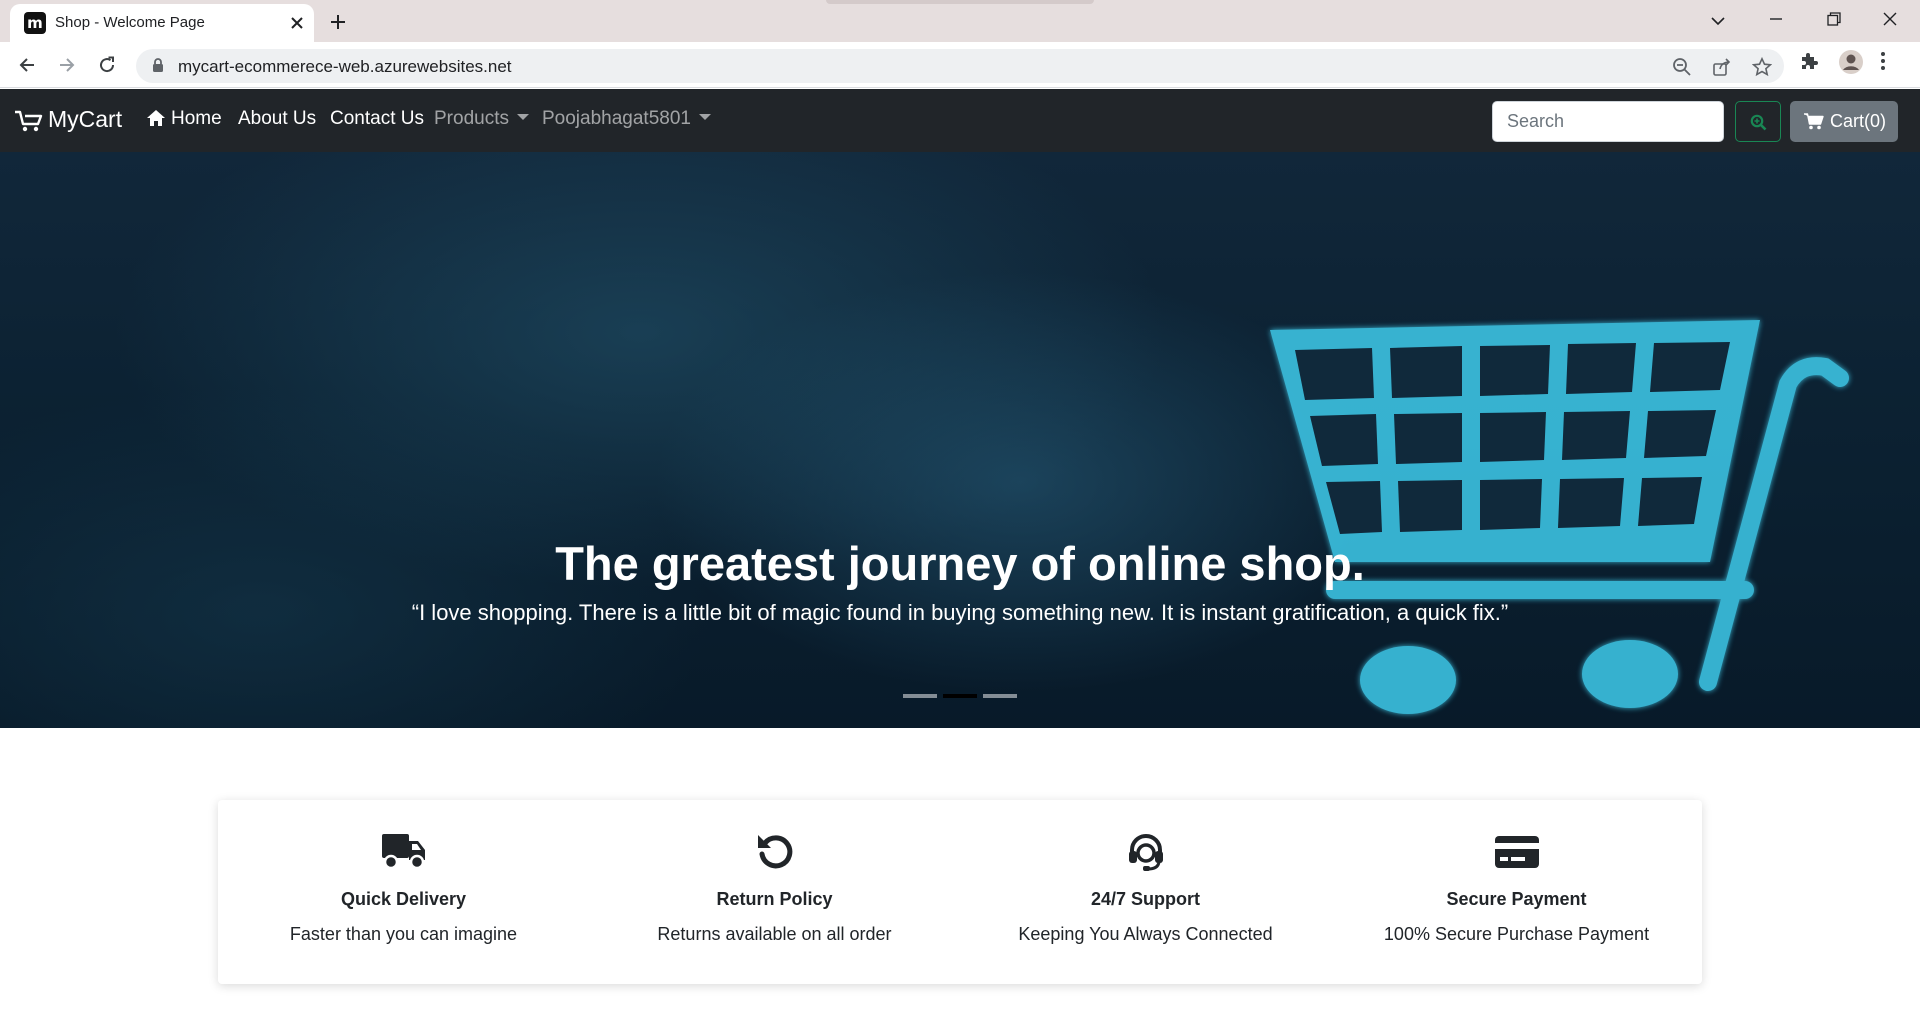 The width and height of the screenshot is (1920, 1021). What do you see at coordinates (1812, 65) in the screenshot?
I see `extensions-puzzle-icon` at bounding box center [1812, 65].